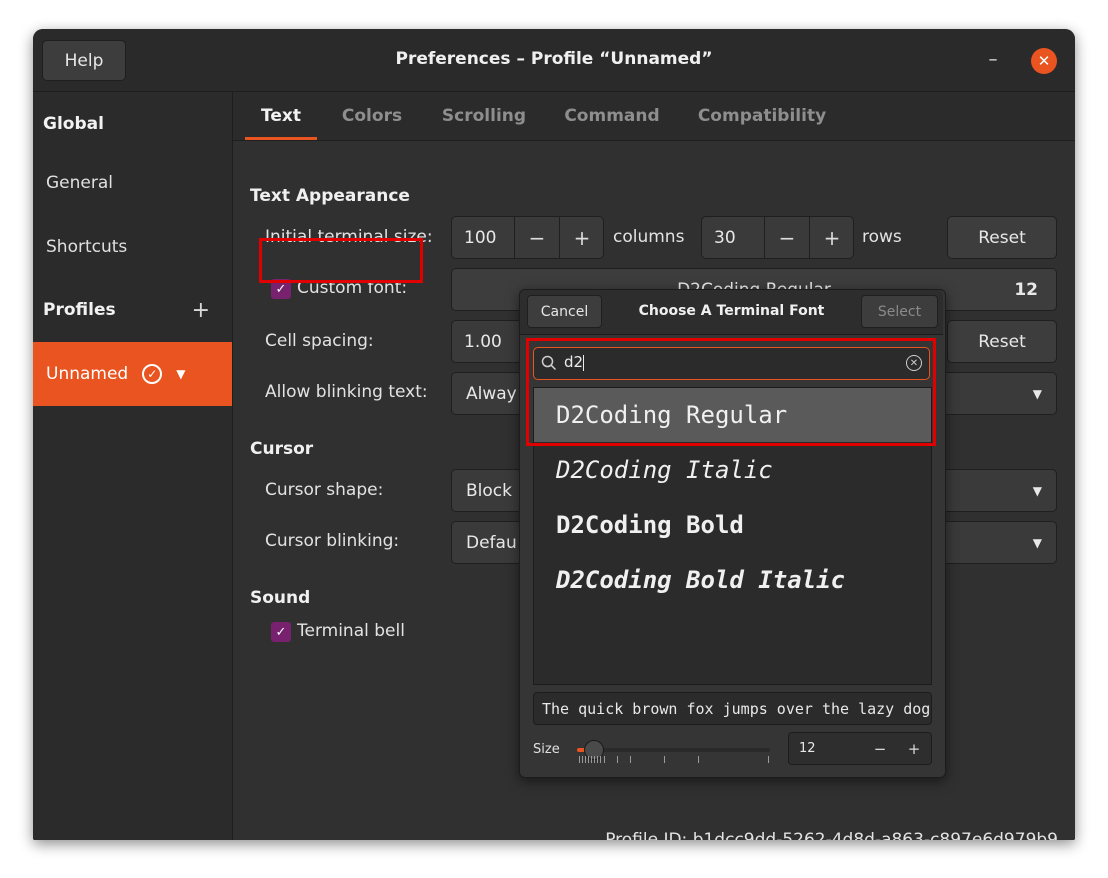 The width and height of the screenshot is (1108, 878). Describe the element at coordinates (564, 311) in the screenshot. I see `cancel-button: Cancel` at that location.